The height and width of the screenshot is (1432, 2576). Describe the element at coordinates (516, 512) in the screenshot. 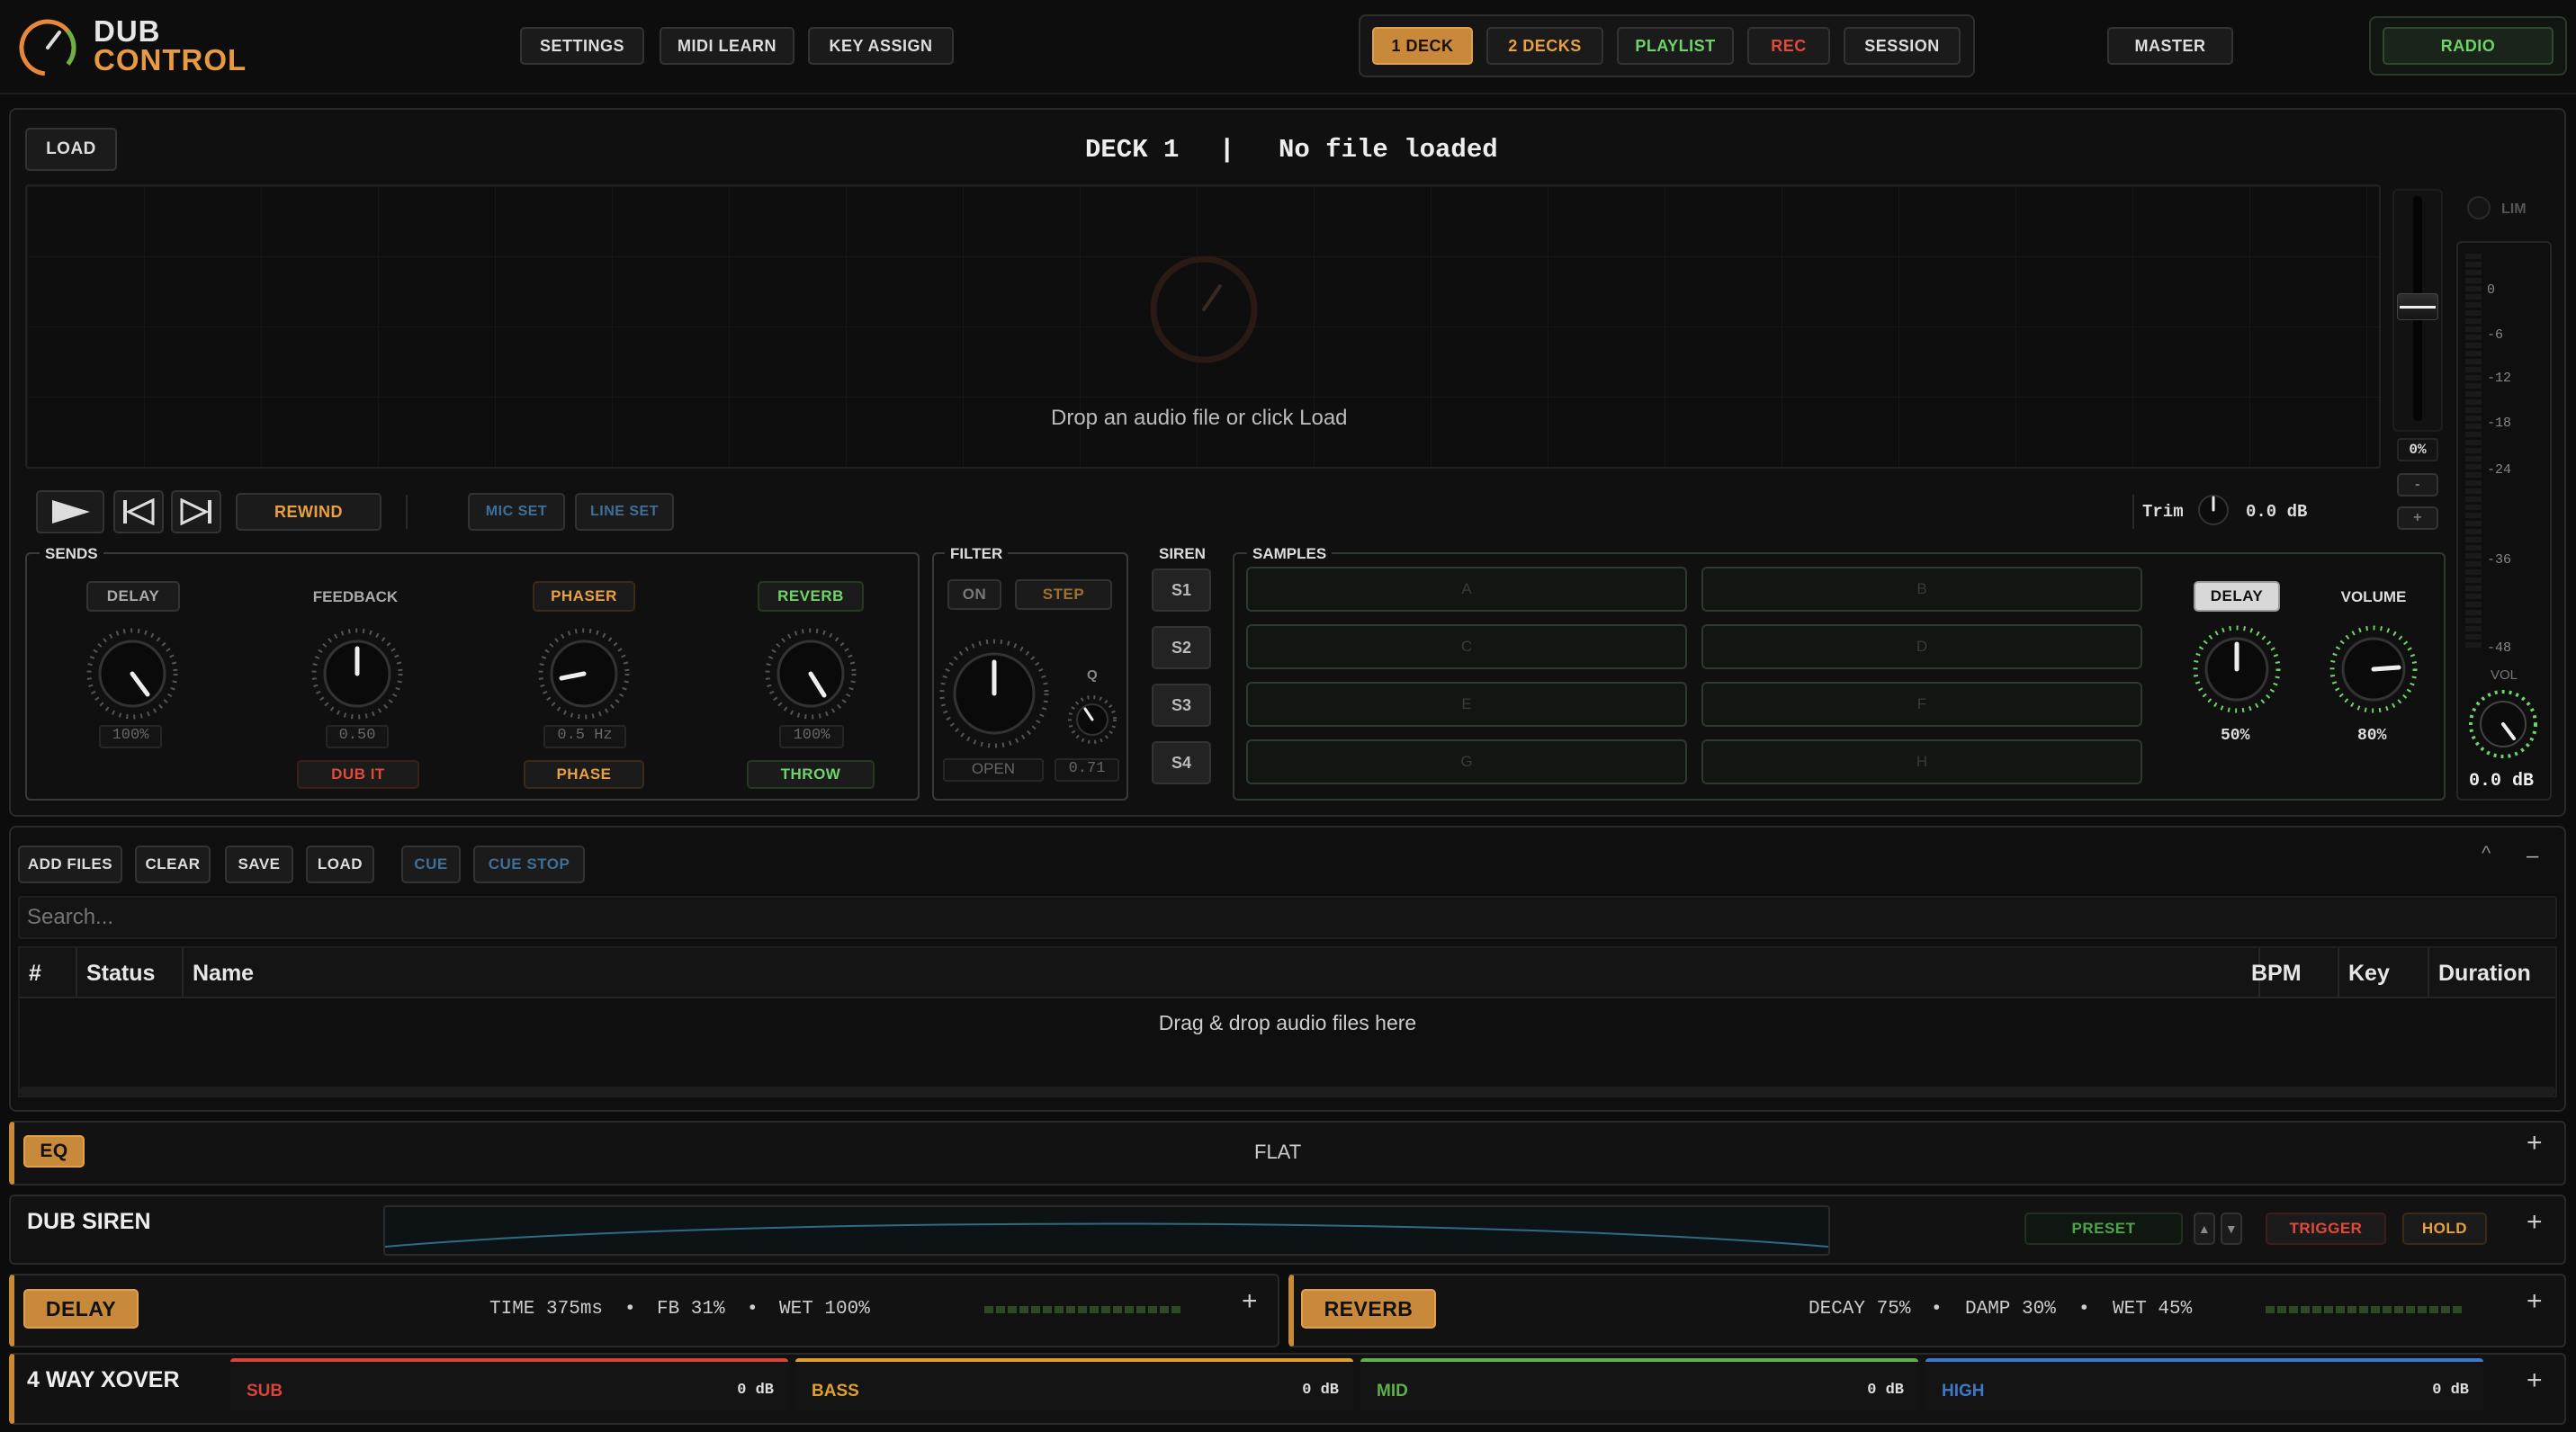

I see `mic-set-button: MIC SET` at that location.